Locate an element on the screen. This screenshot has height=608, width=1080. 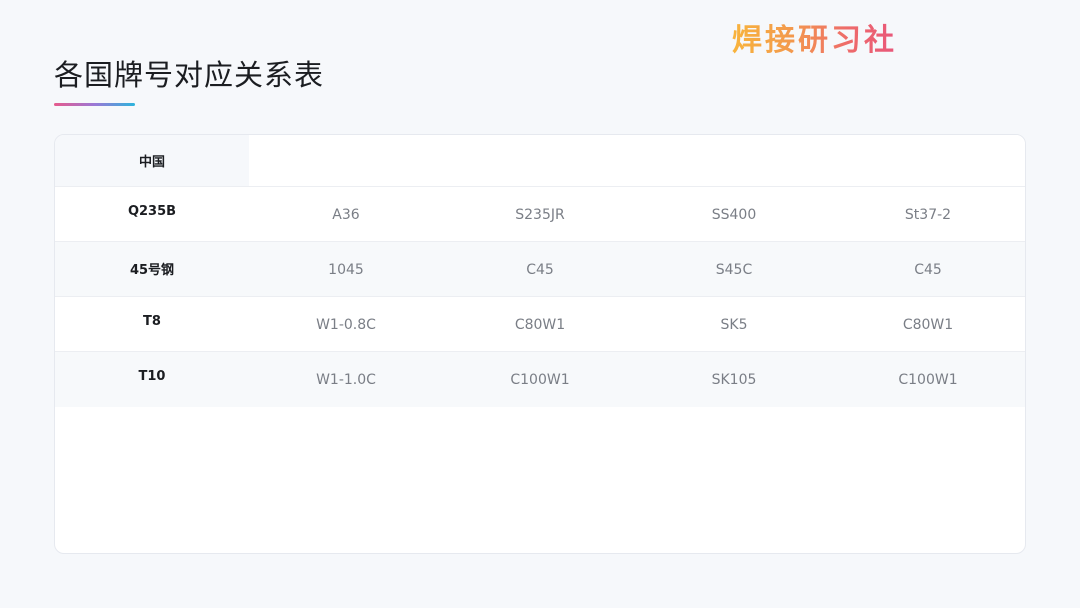
row-label: T10 is located at coordinates (152, 376).